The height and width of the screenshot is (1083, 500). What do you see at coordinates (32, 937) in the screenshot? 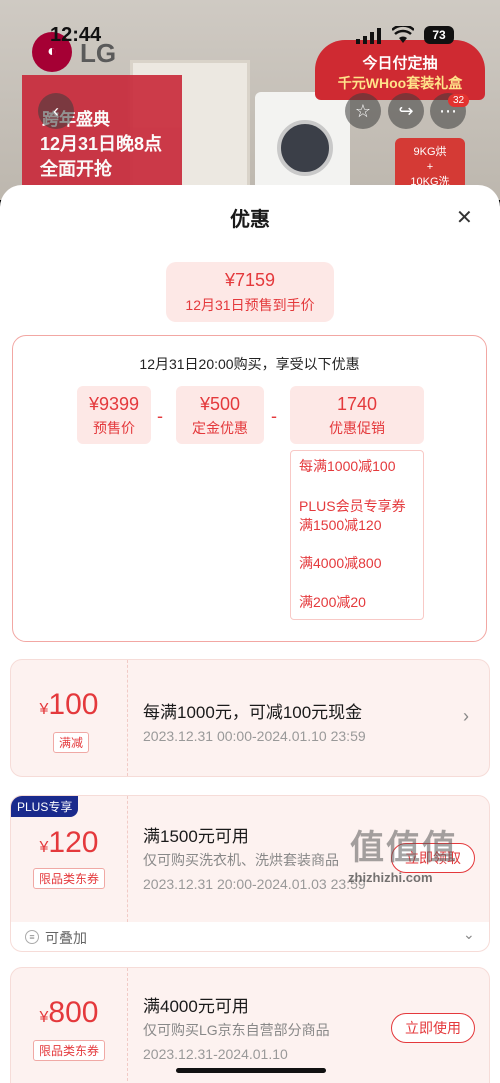
I see `stack-icon: ≡` at bounding box center [32, 937].